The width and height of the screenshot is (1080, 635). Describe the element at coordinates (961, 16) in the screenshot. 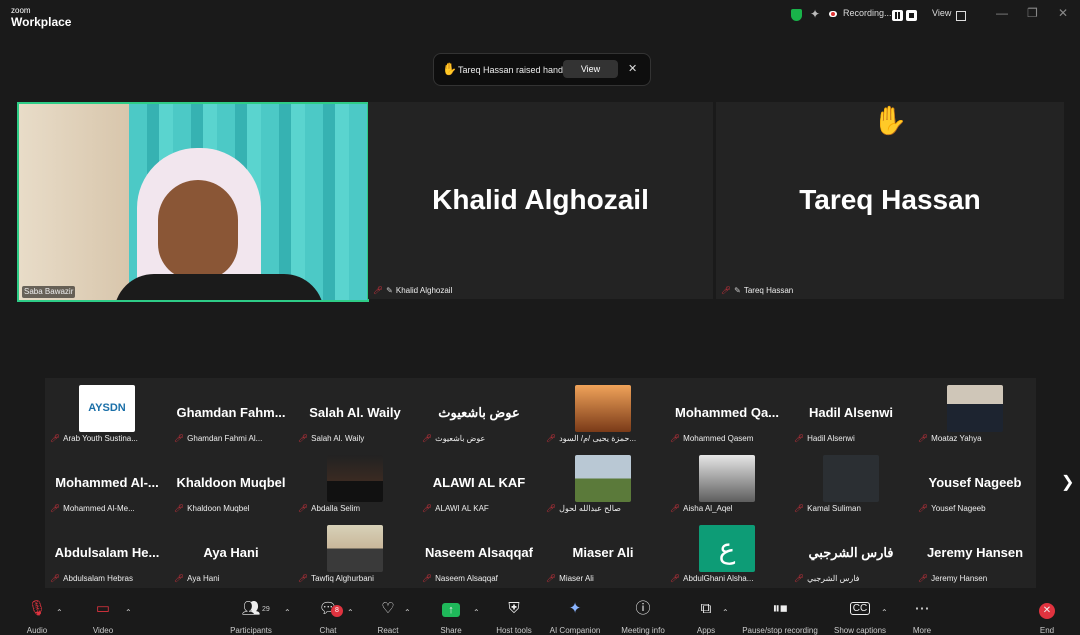

I see `grid-view-icon` at that location.